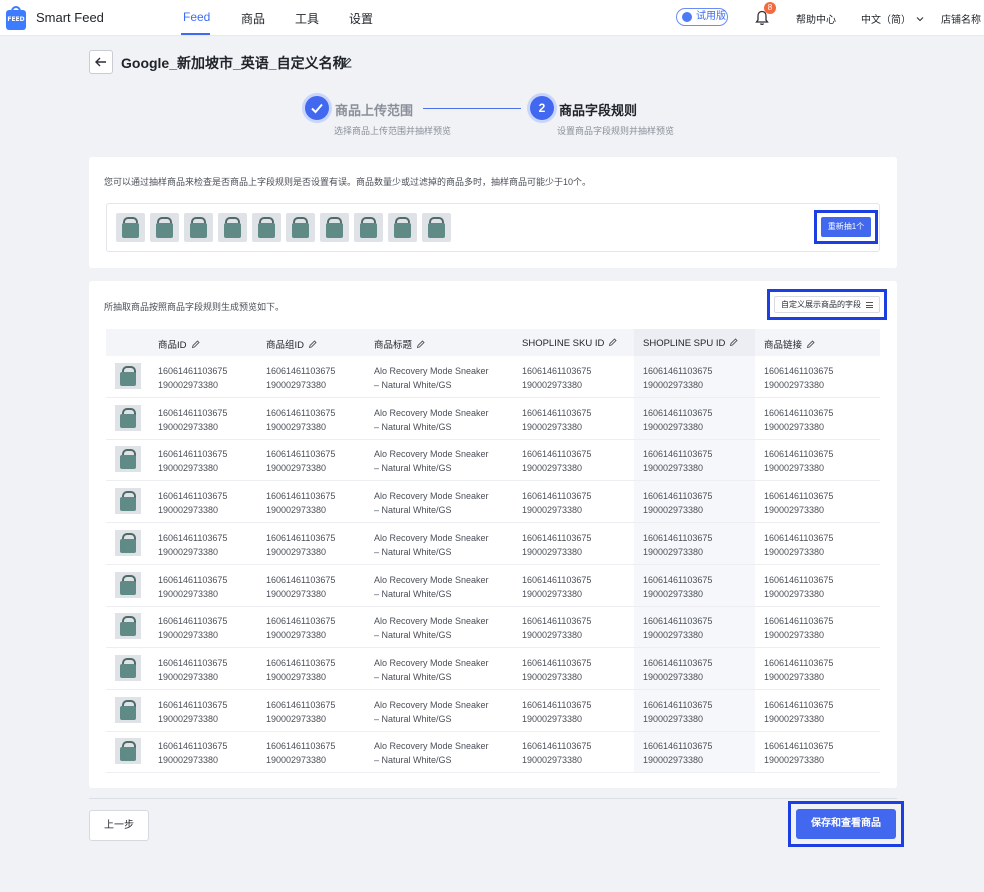 The image size is (984, 892). I want to click on previous-step-button: 上一步, so click(119, 825).